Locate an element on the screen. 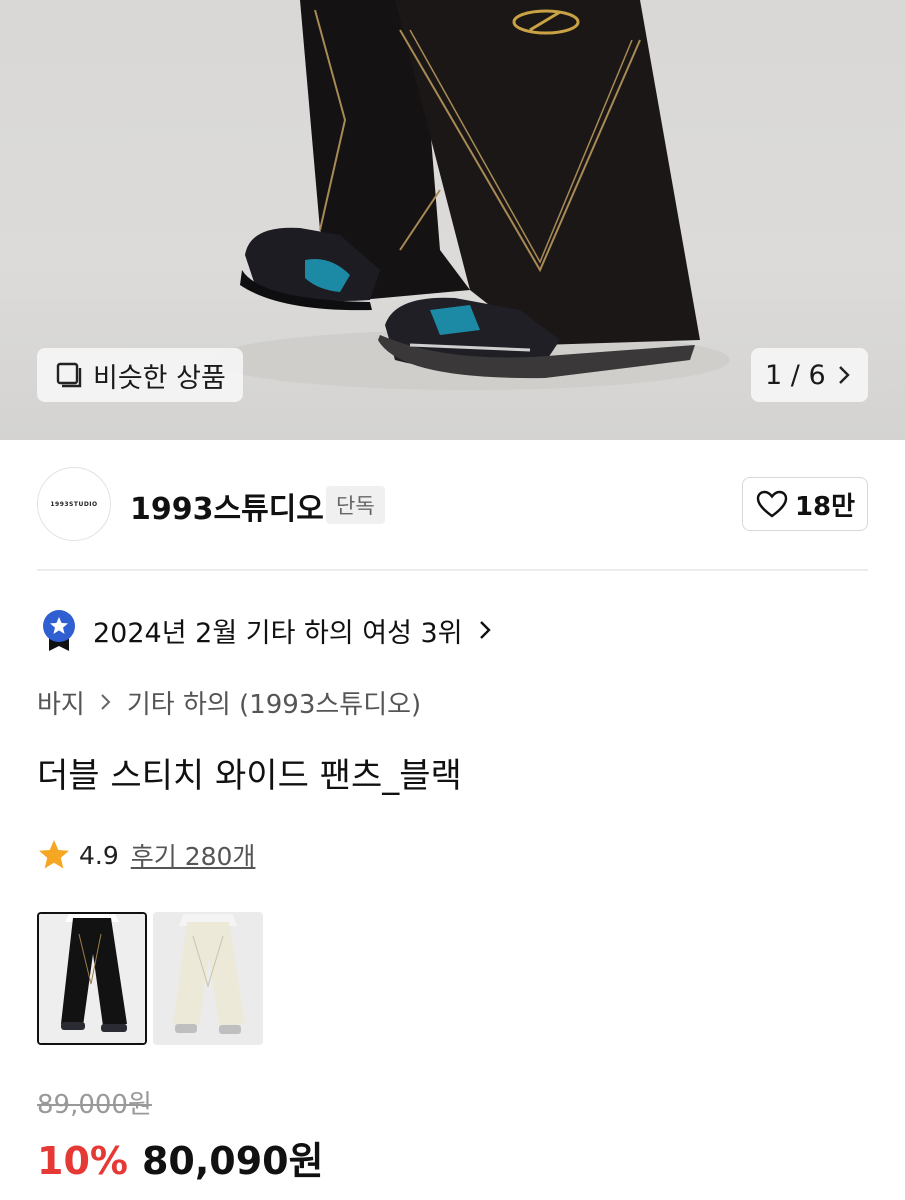  image-counter-button: 1 / 6 is located at coordinates (809, 375).